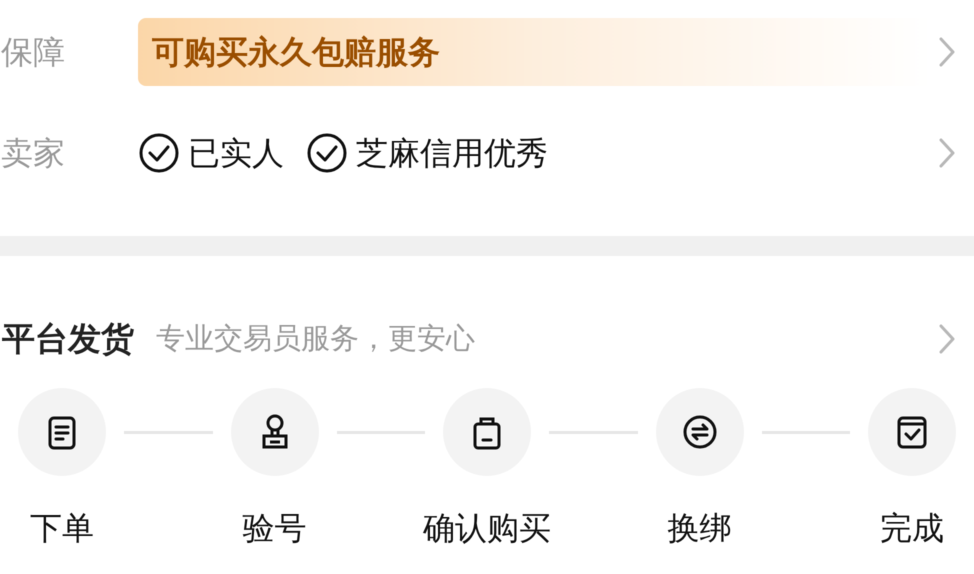  Describe the element at coordinates (912, 528) in the screenshot. I see `step-label: 完成` at that location.